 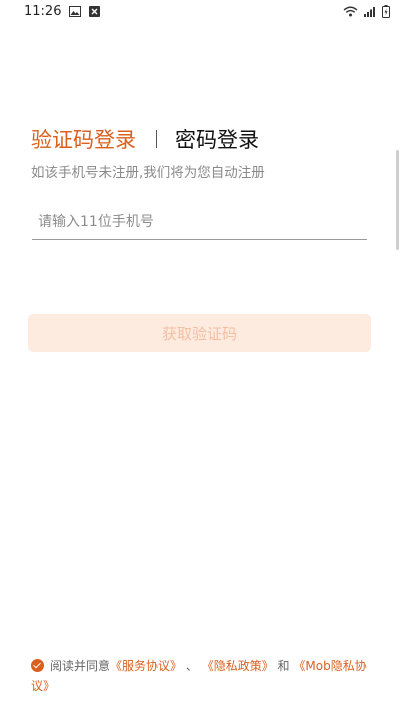 What do you see at coordinates (283, 666) in the screenshot?
I see `agreement-and: 和` at bounding box center [283, 666].